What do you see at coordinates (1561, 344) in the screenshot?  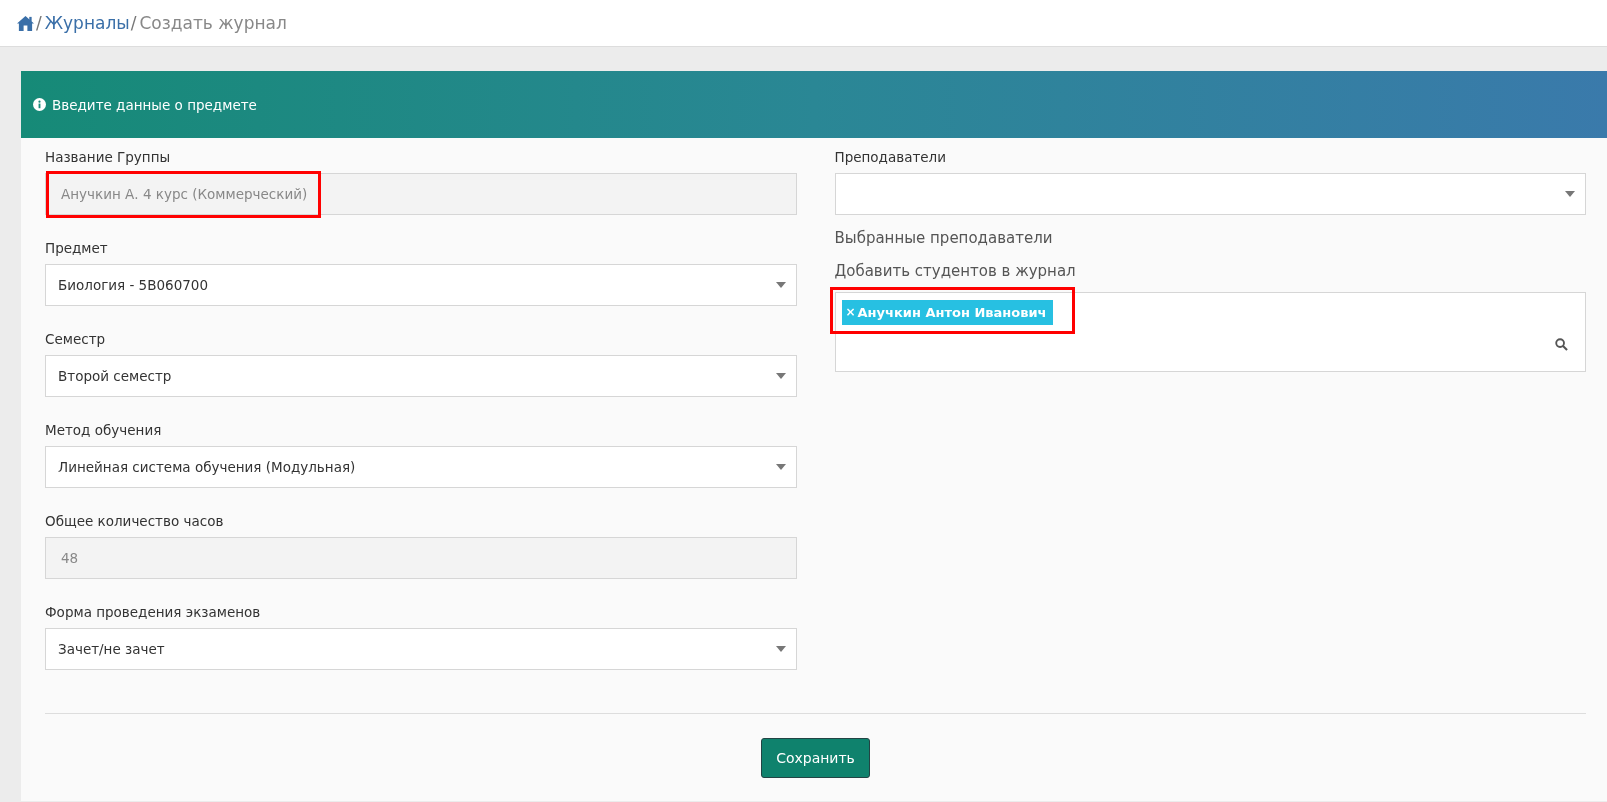 I see `search-icon` at bounding box center [1561, 344].